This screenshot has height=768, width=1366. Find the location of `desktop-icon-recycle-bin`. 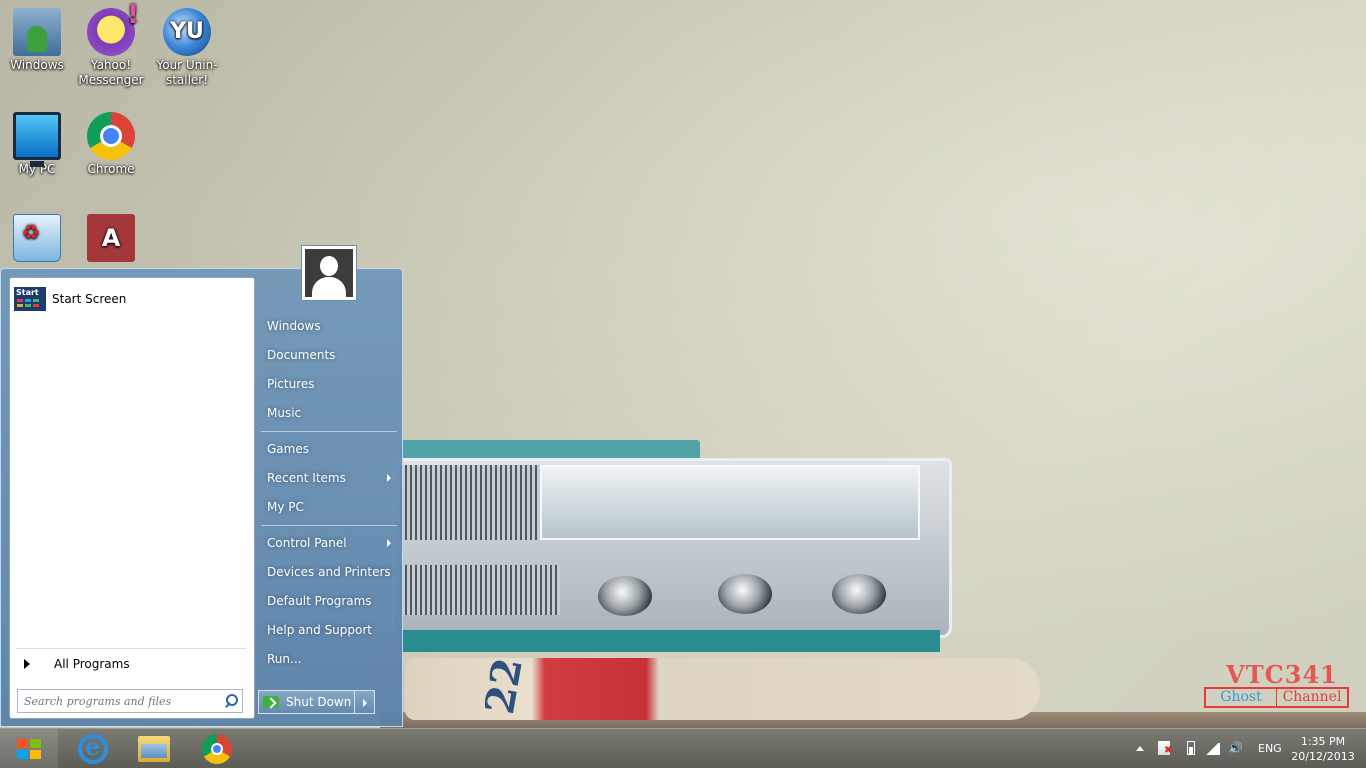

desktop-icon-recycle-bin is located at coordinates (37, 239).